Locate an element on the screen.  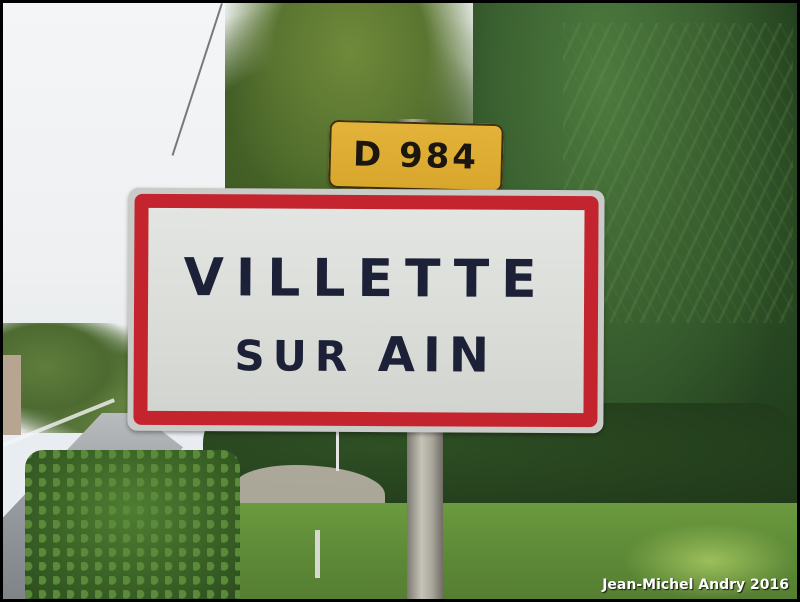
garden-stake is located at coordinates (317, 554).